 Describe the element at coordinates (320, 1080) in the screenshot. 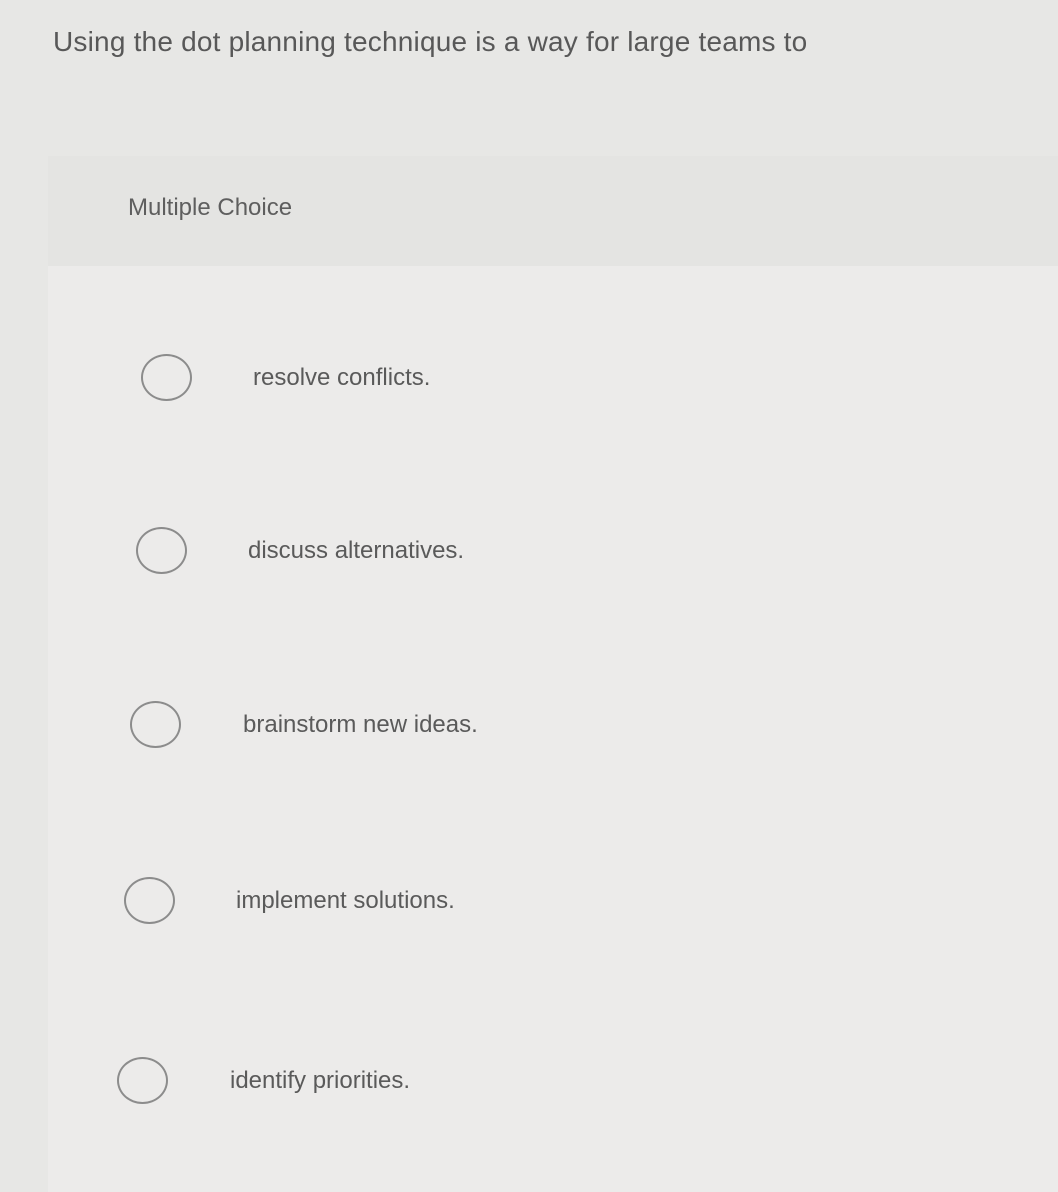

I see `option-label: identify priorities.` at that location.